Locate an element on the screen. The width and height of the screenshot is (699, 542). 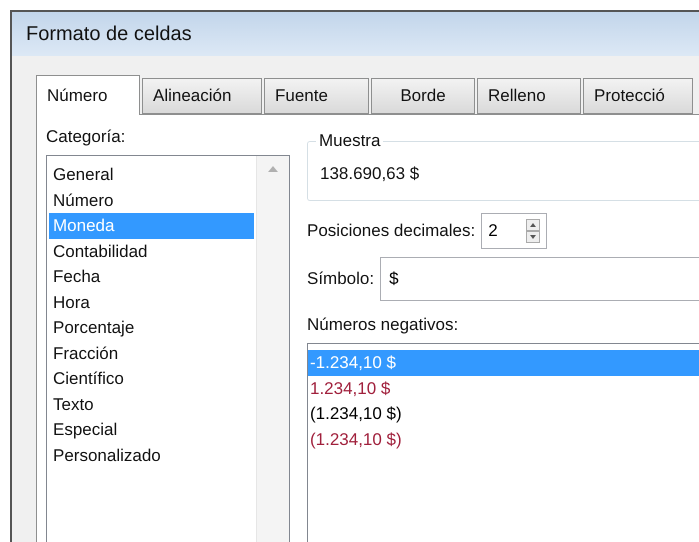
negative-format-item: 1.234,10 $ is located at coordinates (503, 388).